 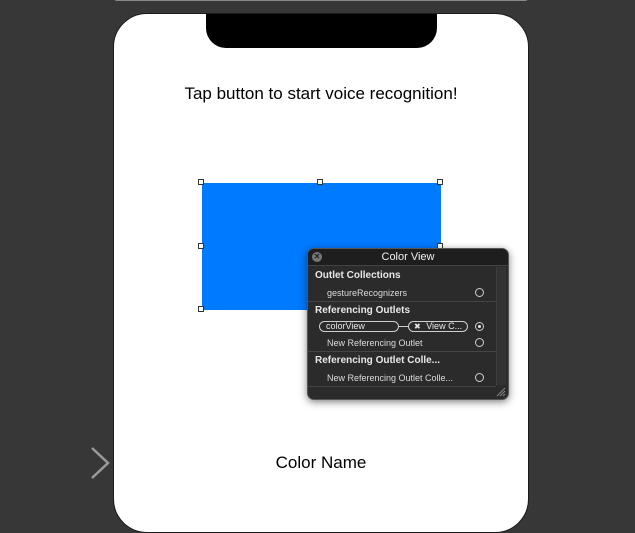 I want to click on connect-circle-color-view, so click(x=479, y=326).